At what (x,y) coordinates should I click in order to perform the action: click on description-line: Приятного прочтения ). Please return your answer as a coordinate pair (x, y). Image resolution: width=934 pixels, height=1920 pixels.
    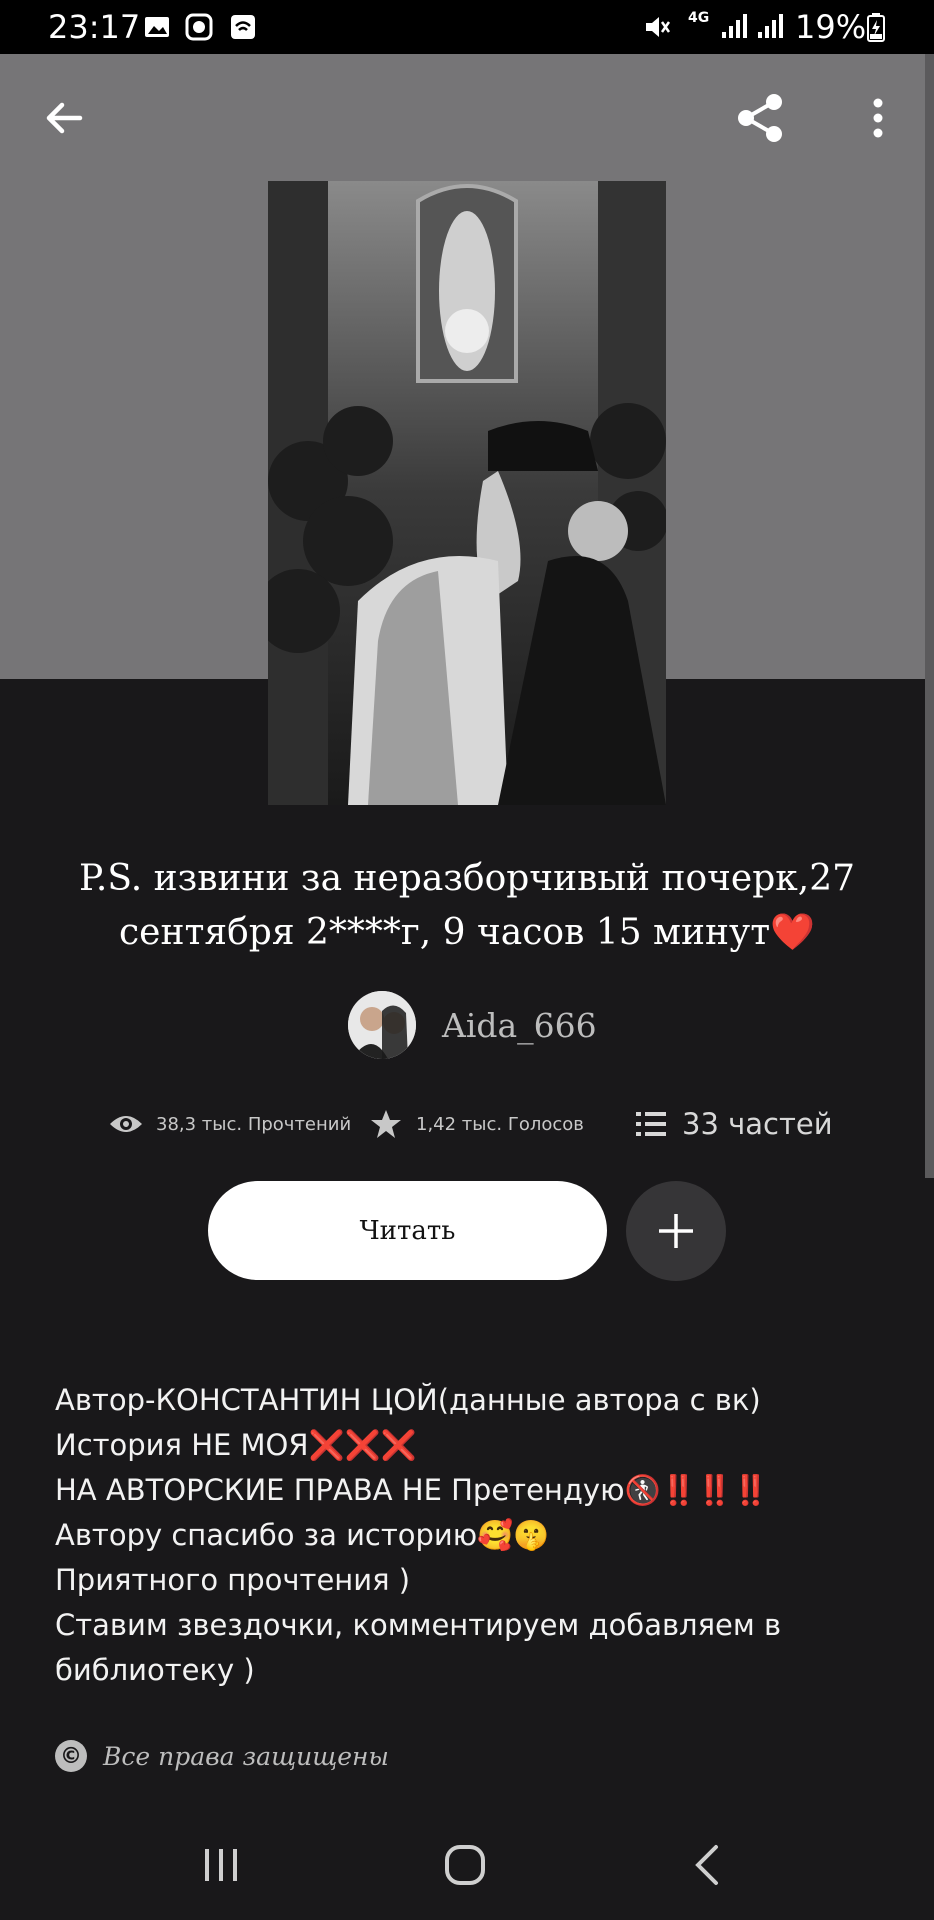
    Looking at the image, I should click on (233, 1580).